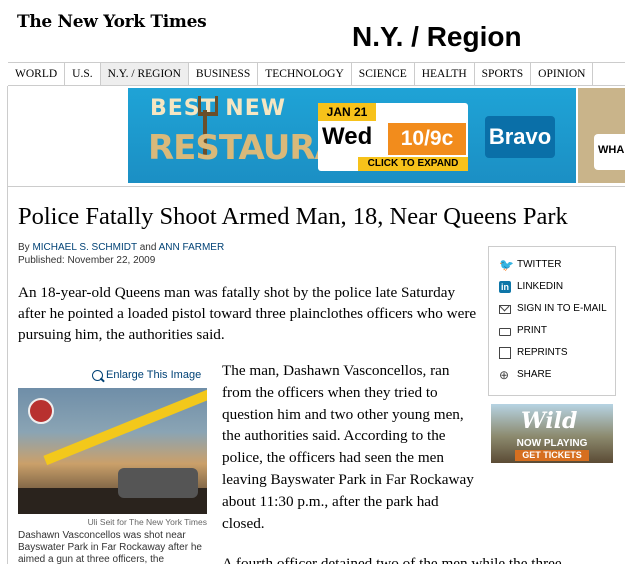 The height and width of the screenshot is (564, 625). Describe the element at coordinates (562, 74) in the screenshot. I see `nav-item-opinion: OPINION` at that location.